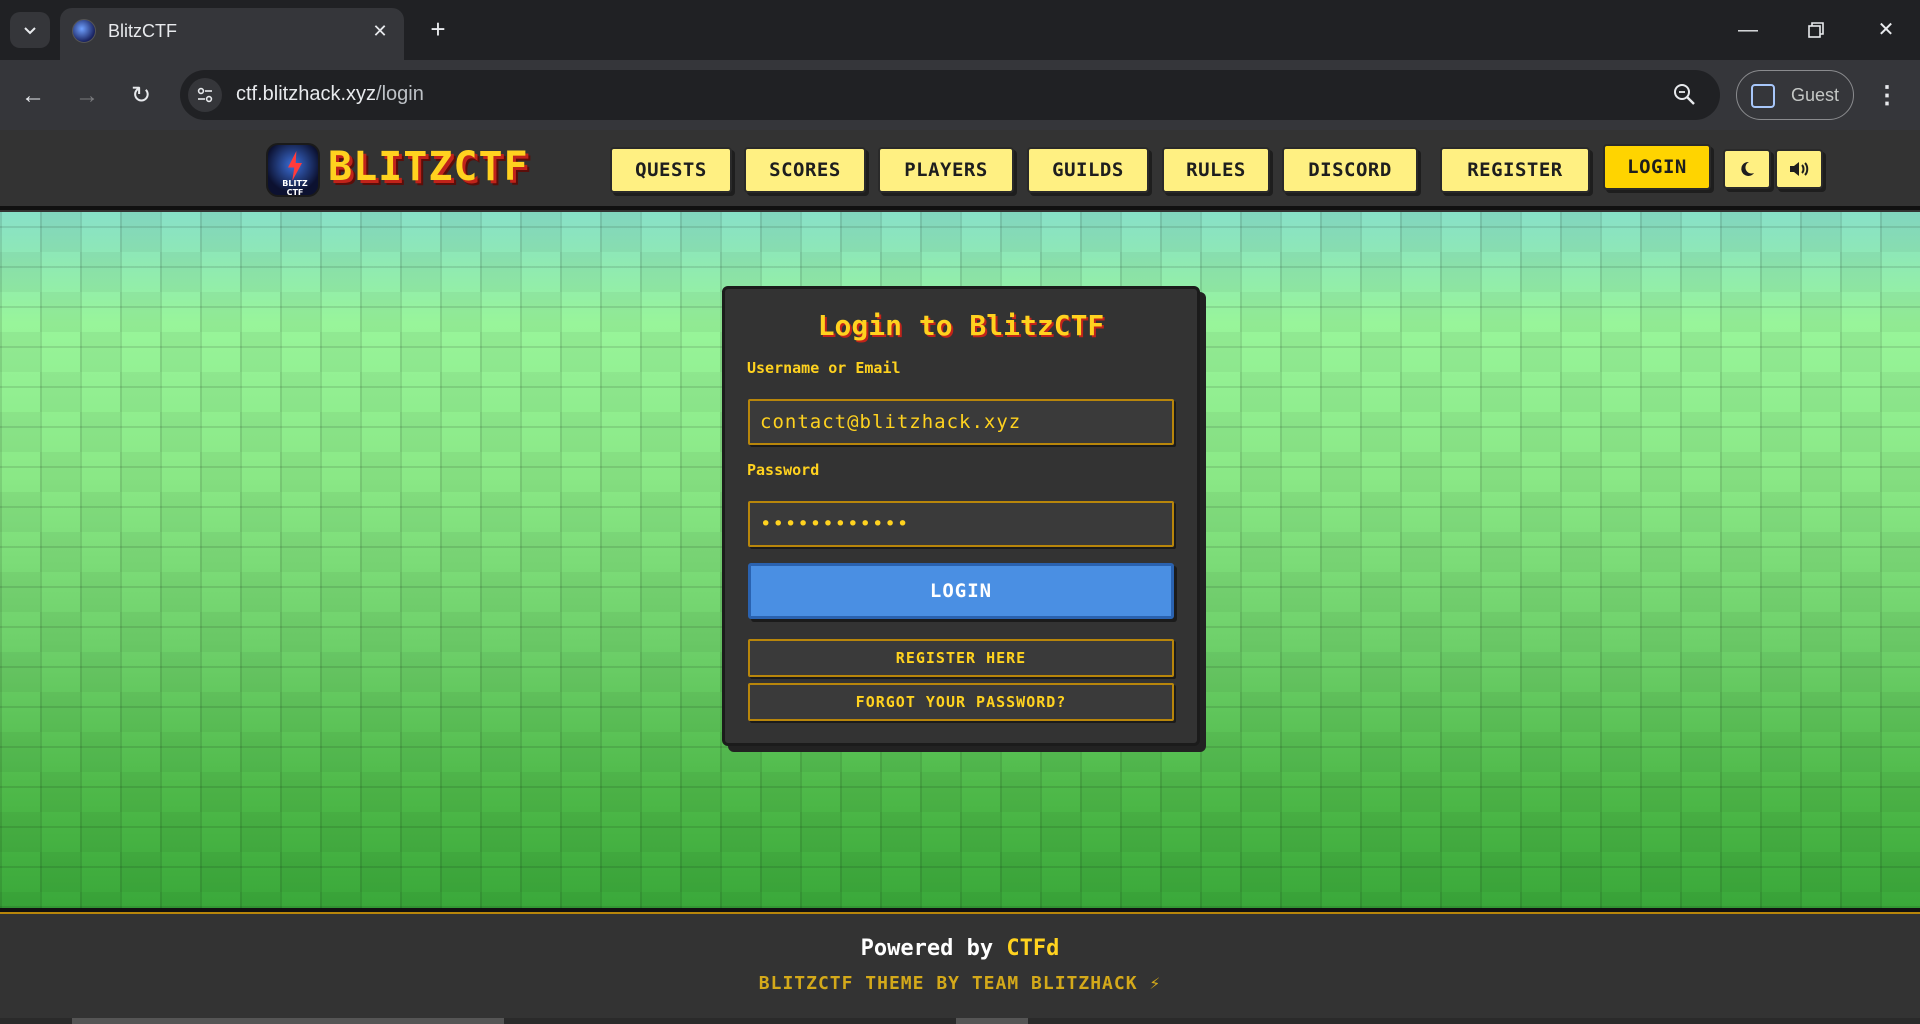 This screenshot has height=1024, width=1920. I want to click on reload-icon: ↻, so click(141, 96).